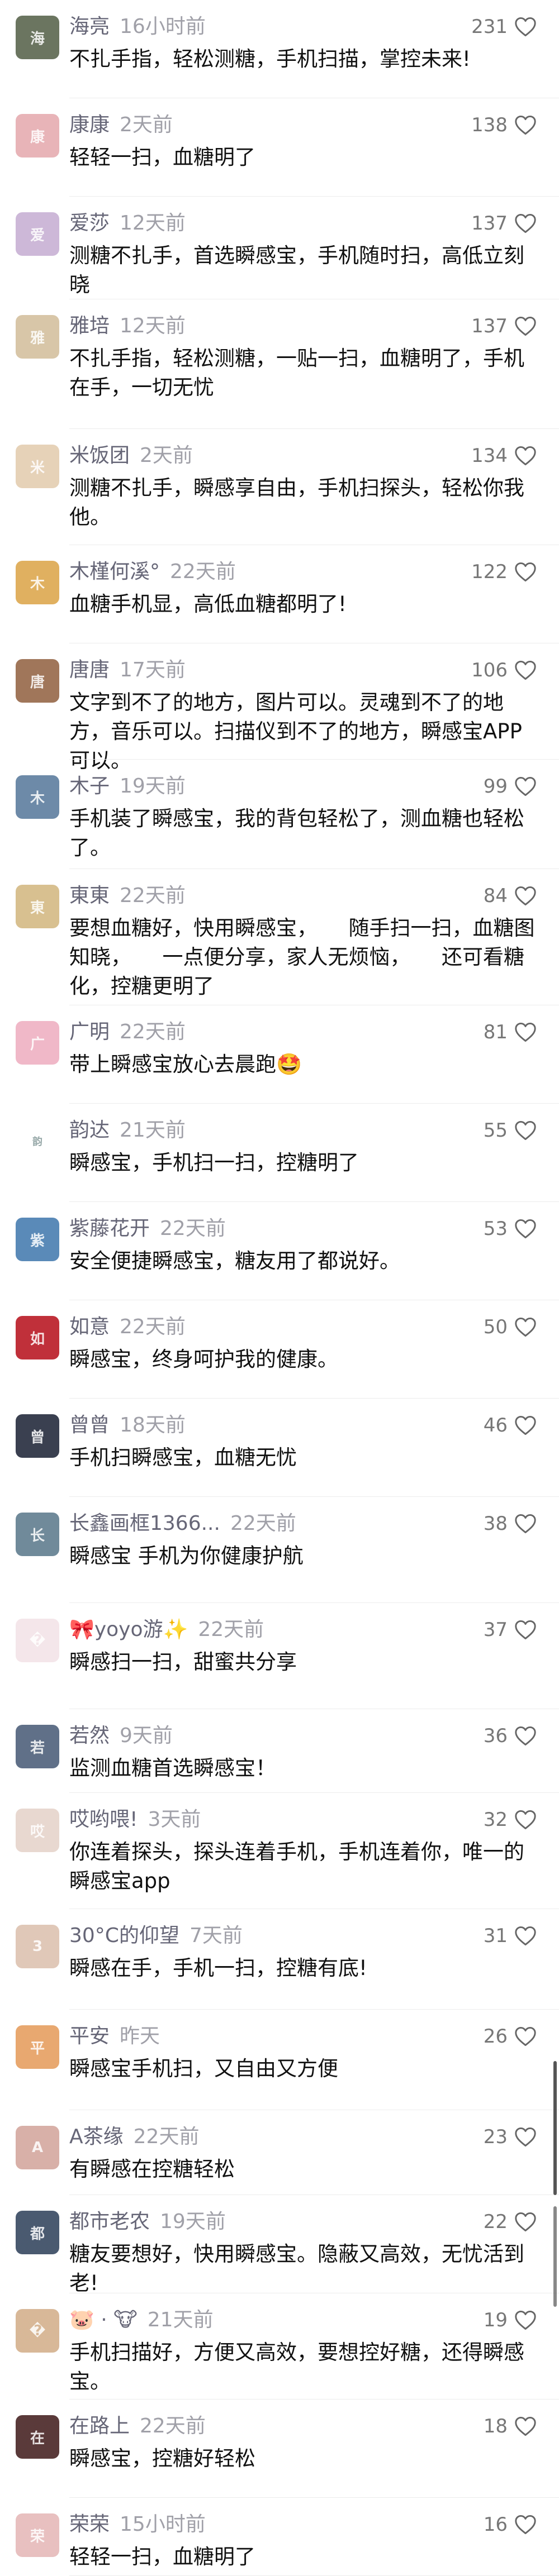 The height and width of the screenshot is (2576, 559). What do you see at coordinates (511, 1820) in the screenshot?
I see `like-button: 32` at bounding box center [511, 1820].